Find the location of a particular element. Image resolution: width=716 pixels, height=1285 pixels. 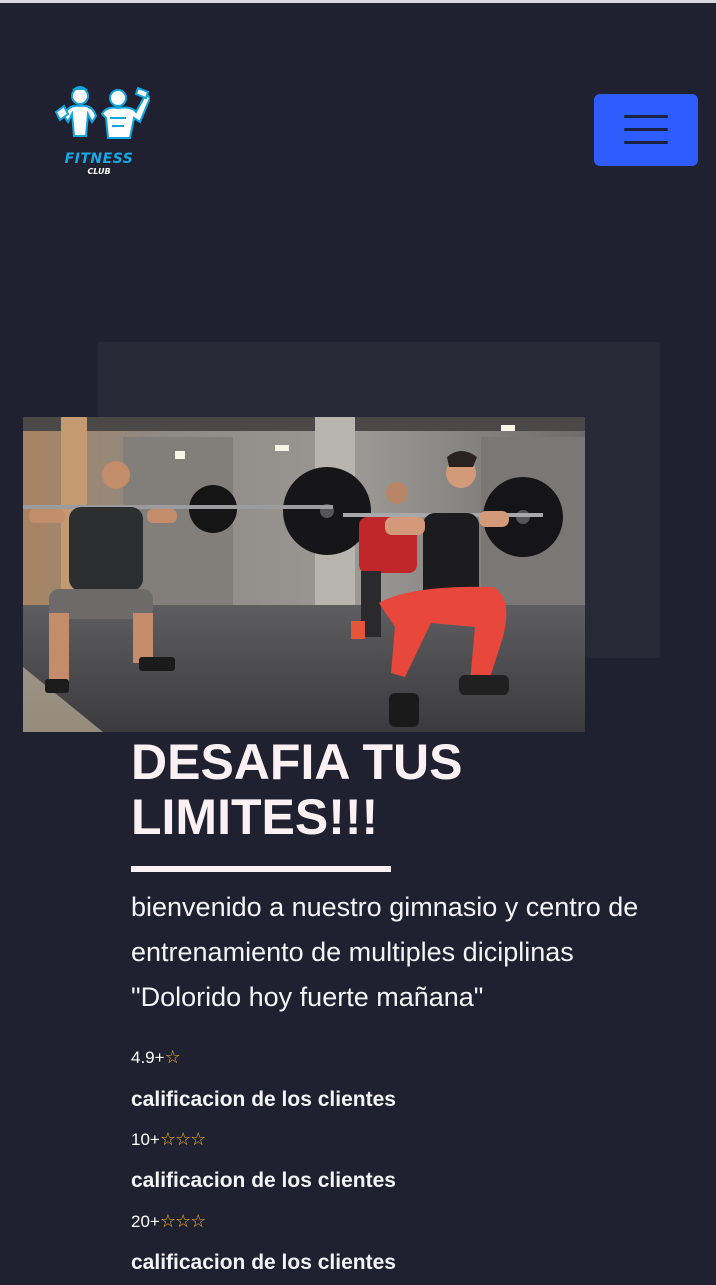

top-border is located at coordinates (358, 1).